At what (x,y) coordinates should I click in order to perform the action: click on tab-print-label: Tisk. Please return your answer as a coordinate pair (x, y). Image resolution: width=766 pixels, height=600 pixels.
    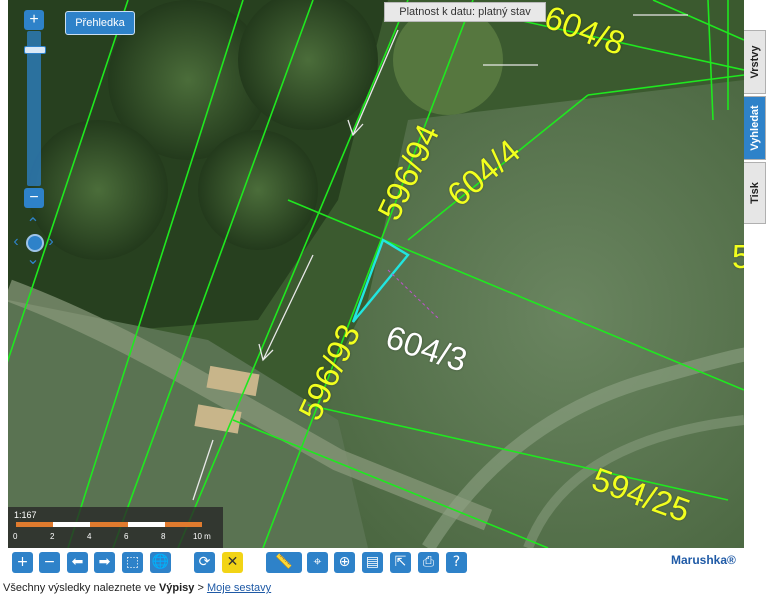
    Looking at the image, I should click on (754, 193).